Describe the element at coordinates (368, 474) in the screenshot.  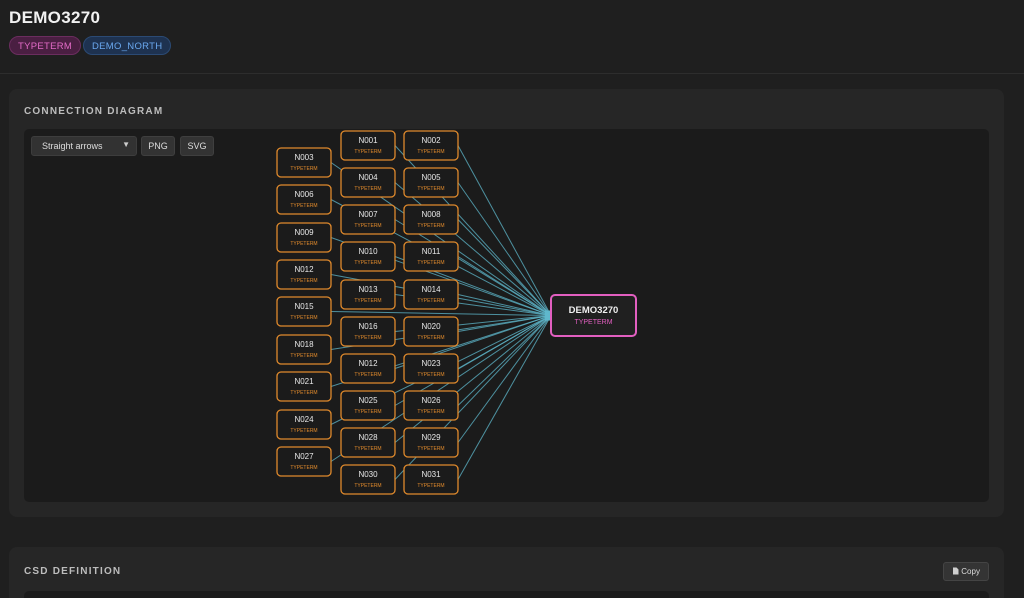
I see `node-name: N030` at that location.